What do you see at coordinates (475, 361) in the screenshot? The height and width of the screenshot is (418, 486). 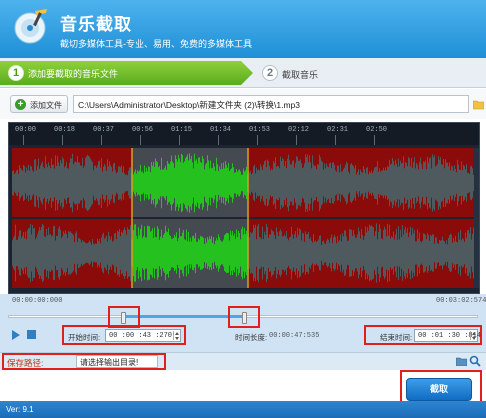 I see `search-icon` at bounding box center [475, 361].